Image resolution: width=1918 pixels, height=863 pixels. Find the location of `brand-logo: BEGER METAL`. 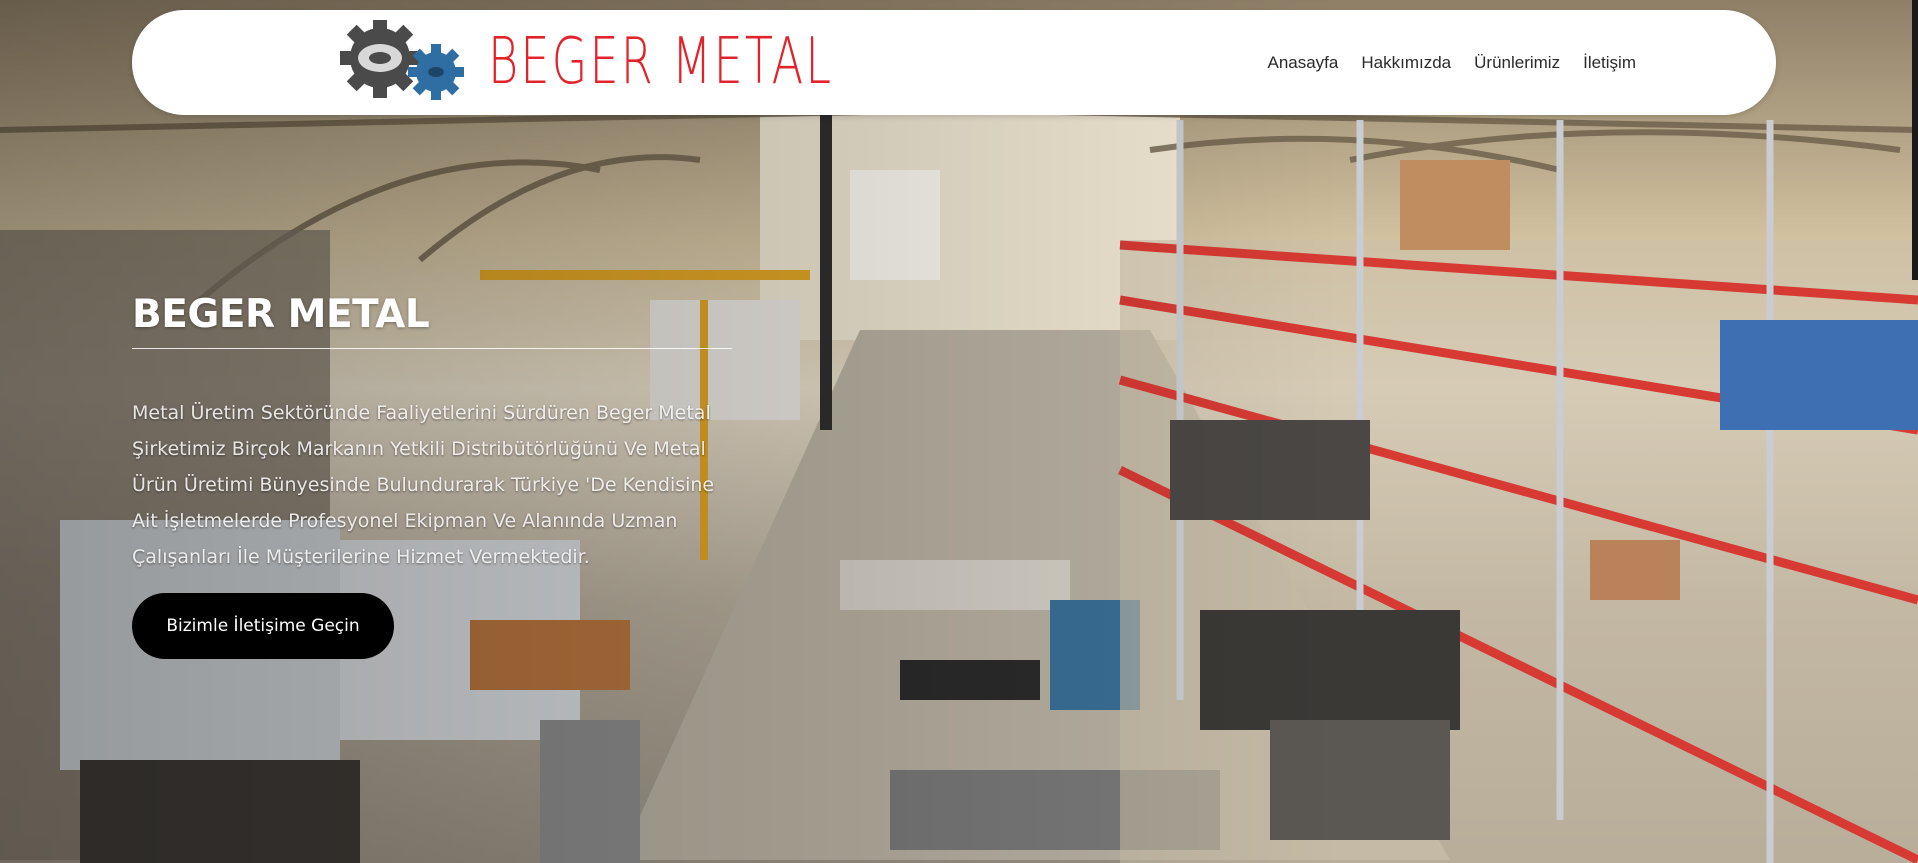

brand-logo: BEGER METAL is located at coordinates (647, 62).